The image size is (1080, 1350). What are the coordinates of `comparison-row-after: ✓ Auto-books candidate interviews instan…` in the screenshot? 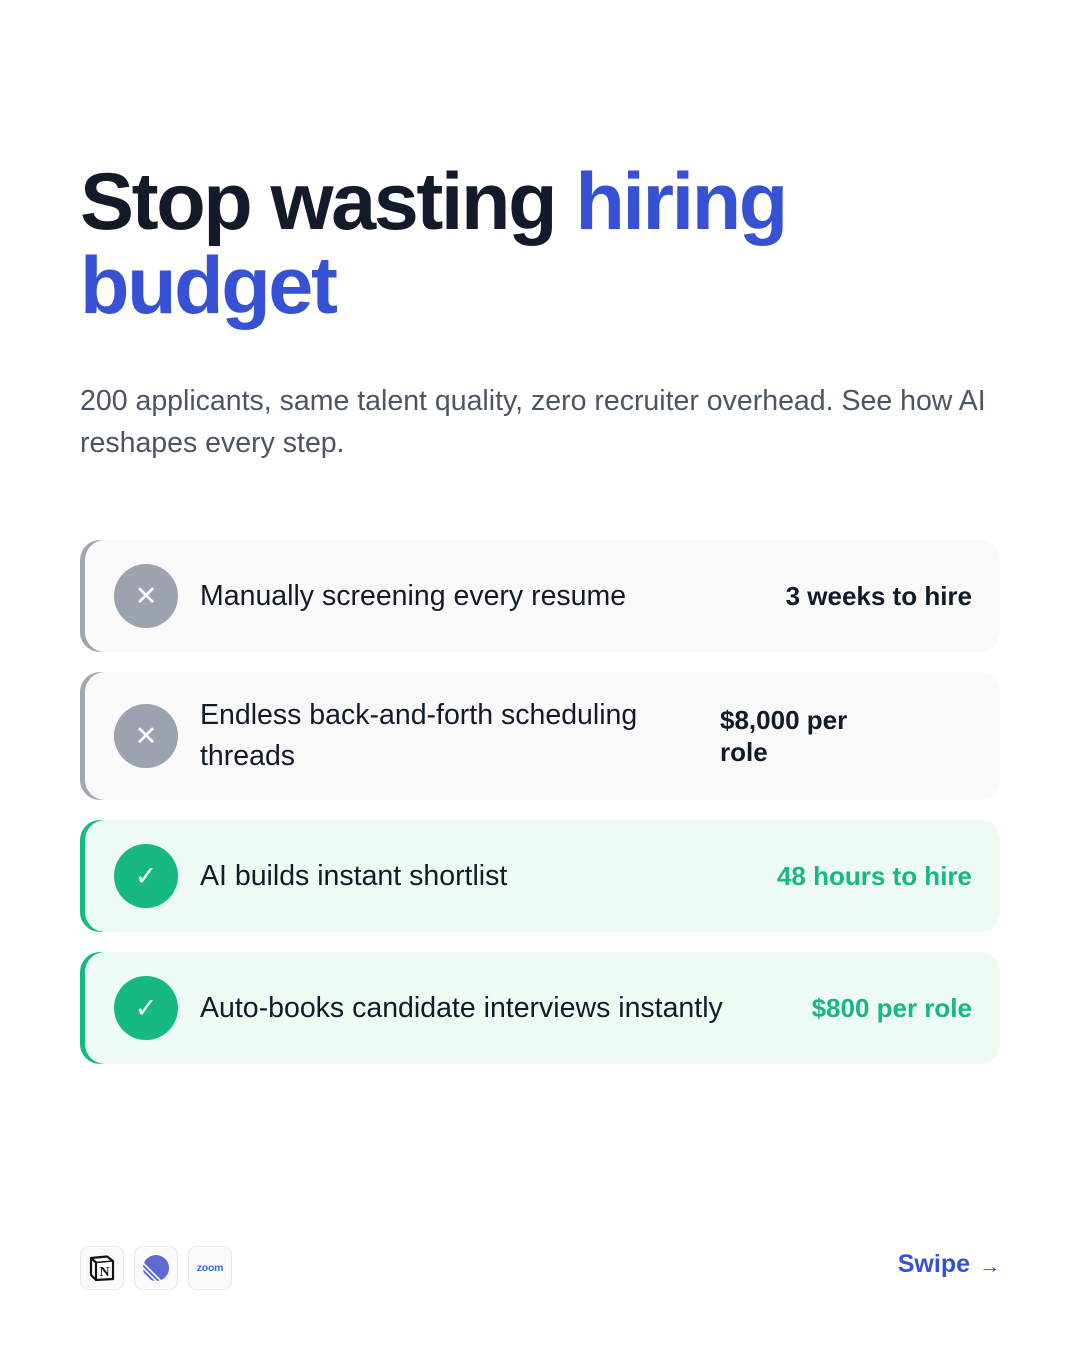 It's located at (540, 1008).